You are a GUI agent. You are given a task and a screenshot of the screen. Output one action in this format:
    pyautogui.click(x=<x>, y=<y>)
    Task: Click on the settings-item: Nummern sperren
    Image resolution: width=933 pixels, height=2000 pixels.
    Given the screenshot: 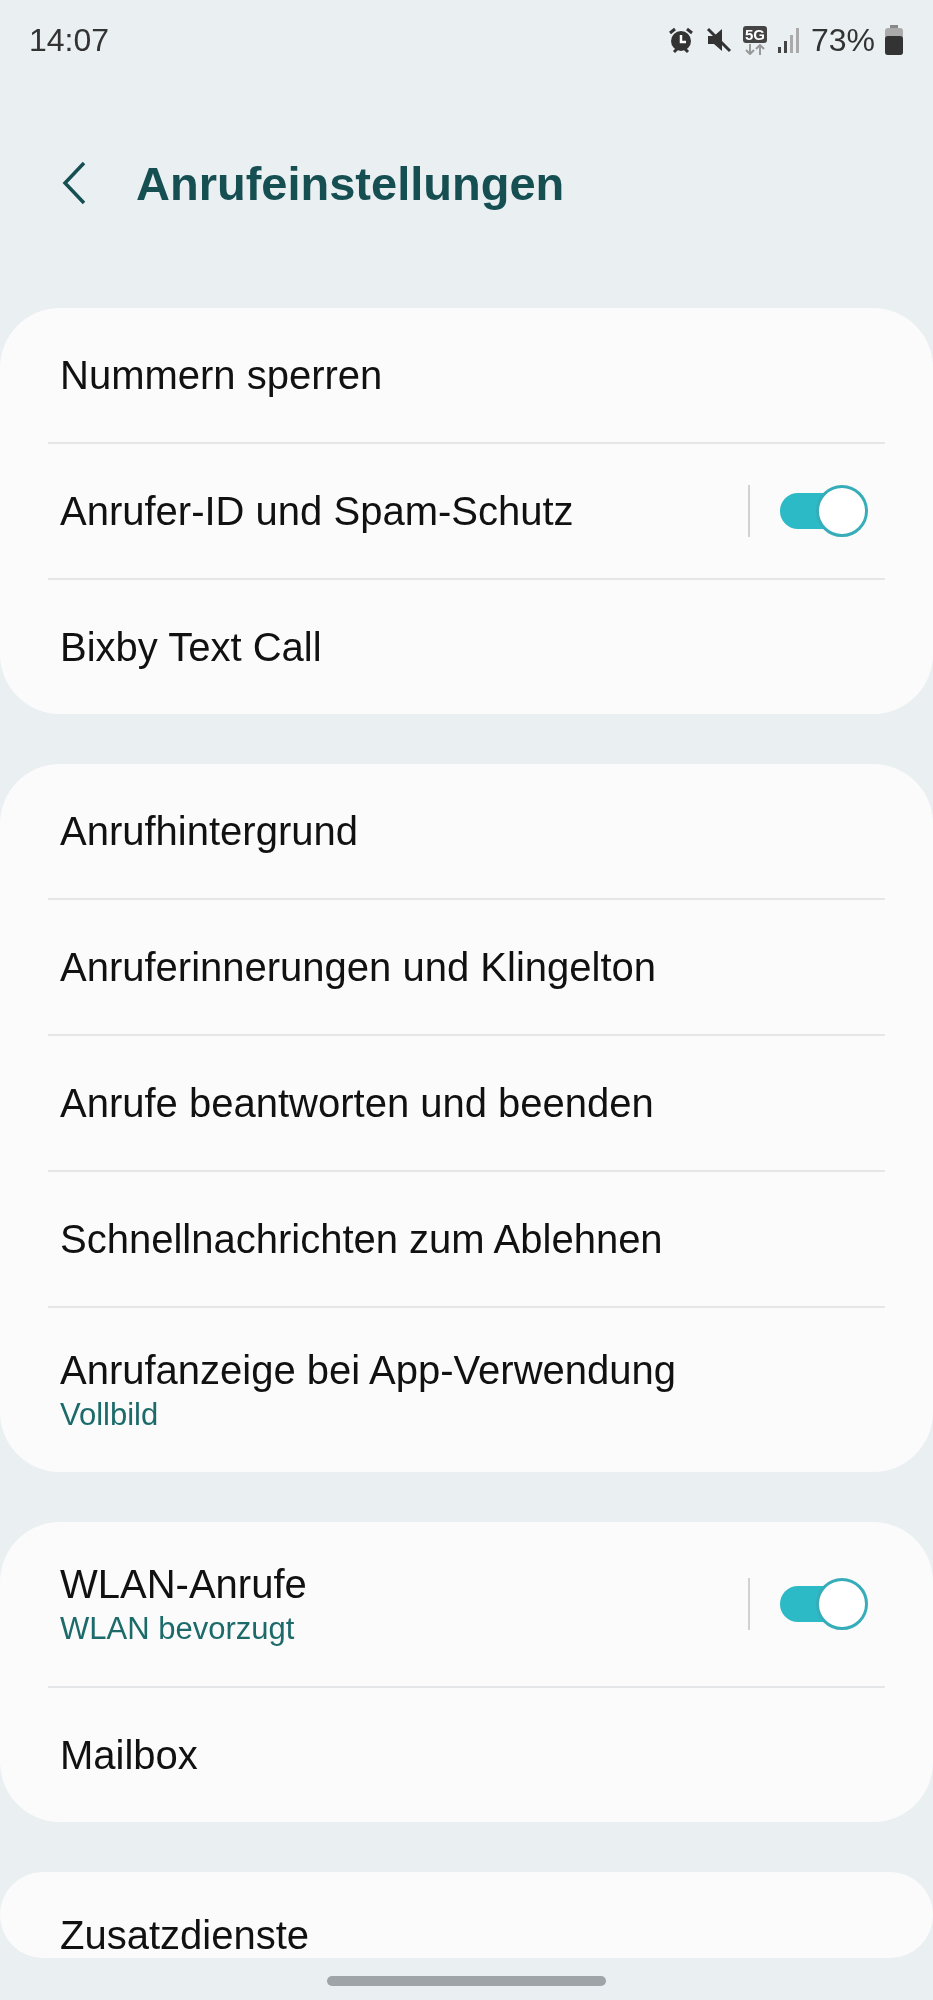 What is the action you would take?
    pyautogui.click(x=466, y=375)
    